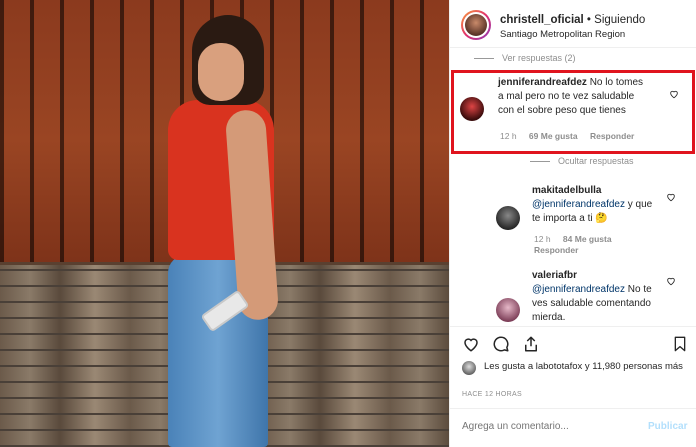  Describe the element at coordinates (582, 161) in the screenshot. I see `hide-replies-button: Ocultar respuestas` at that location.